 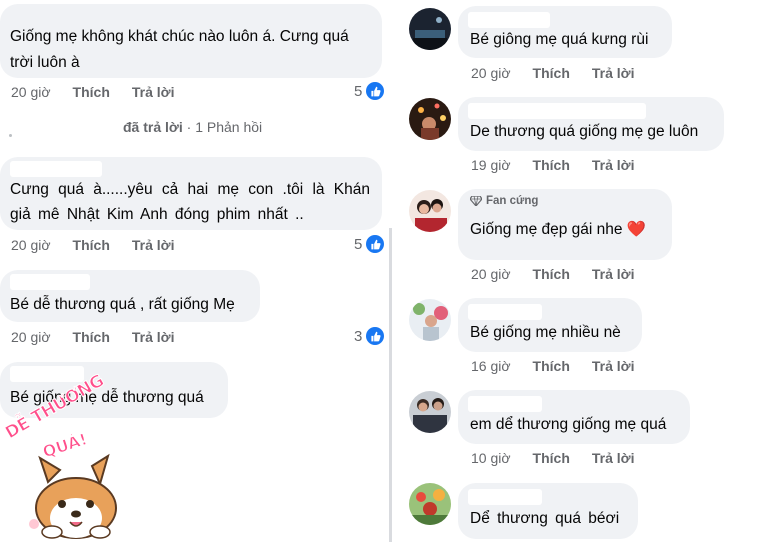 I want to click on comment-actions: 19 giờ Thích Trả lời, so click(x=553, y=165).